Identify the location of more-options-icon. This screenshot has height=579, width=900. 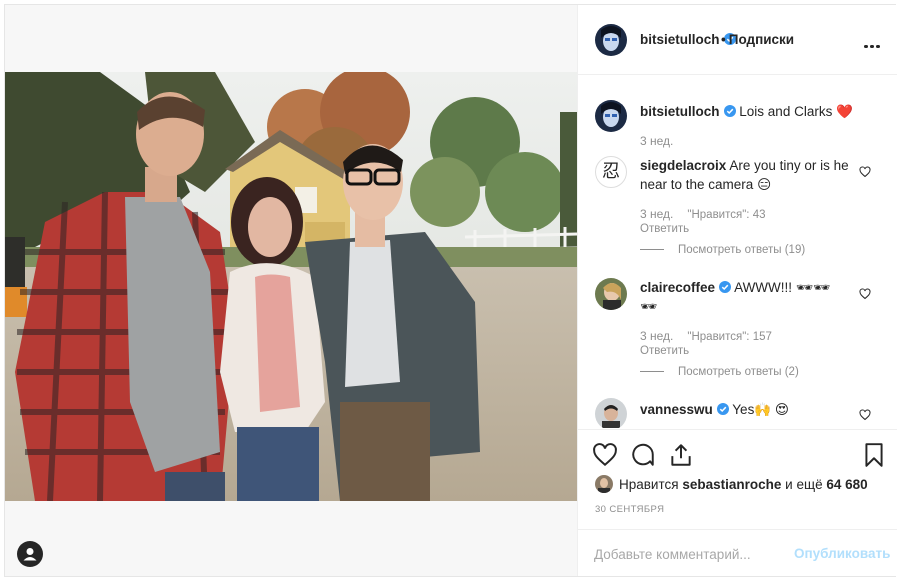
(874, 41).